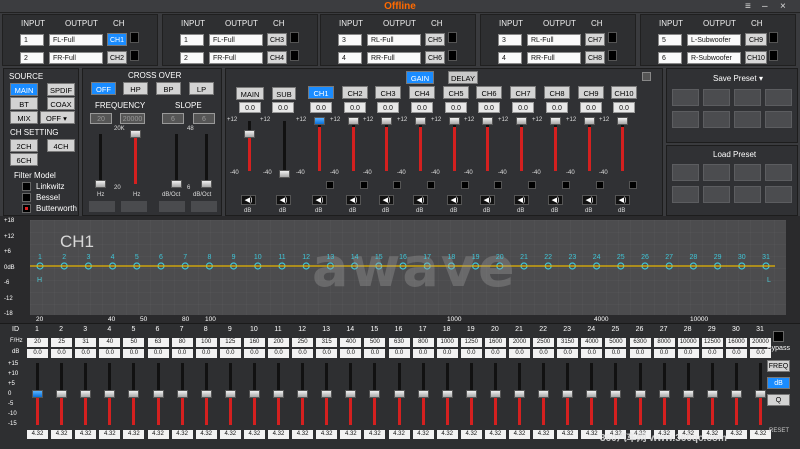  Describe the element at coordinates (435, 39) in the screenshot. I see `channel-button-ch5: CH5` at that location.